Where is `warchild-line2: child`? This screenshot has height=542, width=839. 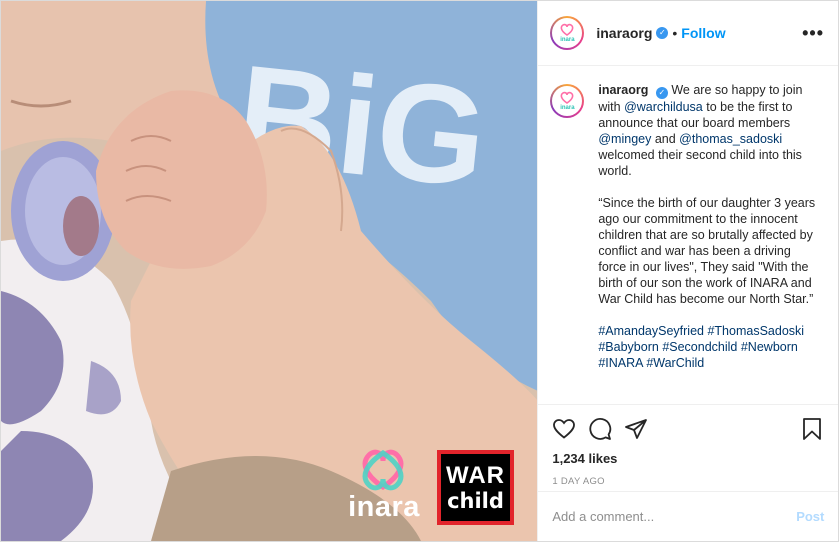
warchild-line2: child is located at coordinates (475, 500).